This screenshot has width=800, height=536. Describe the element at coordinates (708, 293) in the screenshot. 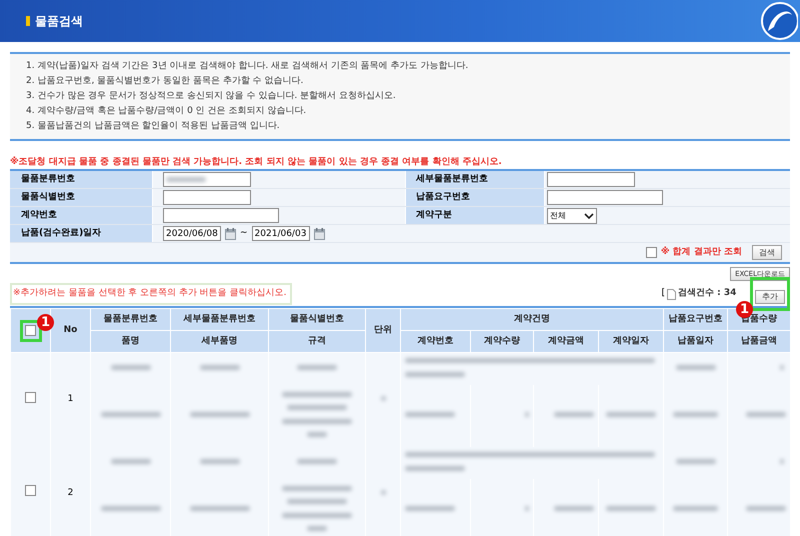

I see `result-count: 검색건수 : 34` at that location.